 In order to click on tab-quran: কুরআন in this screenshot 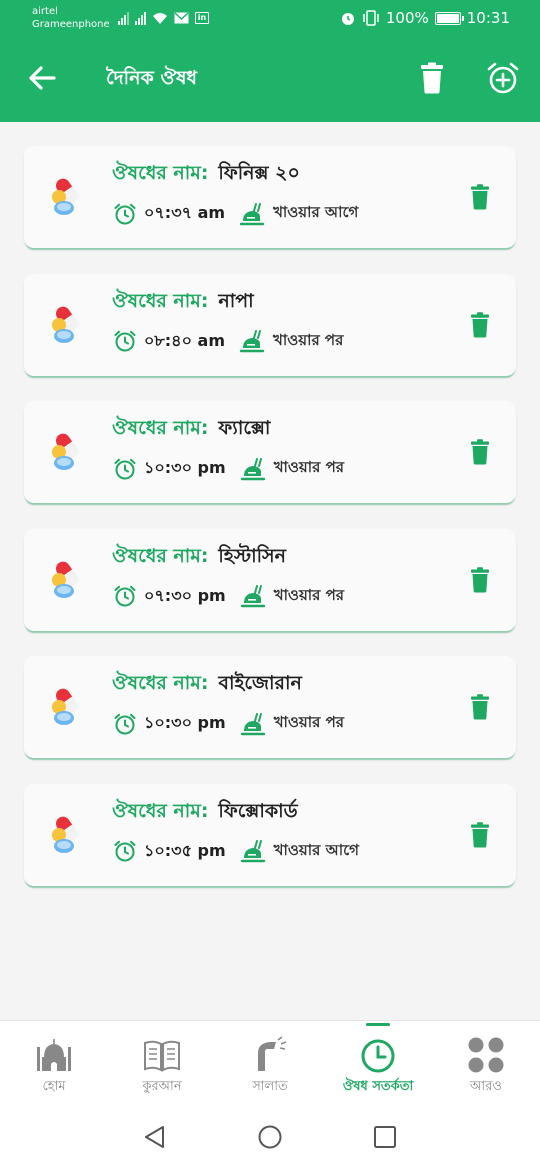, I will do `click(162, 1062)`.